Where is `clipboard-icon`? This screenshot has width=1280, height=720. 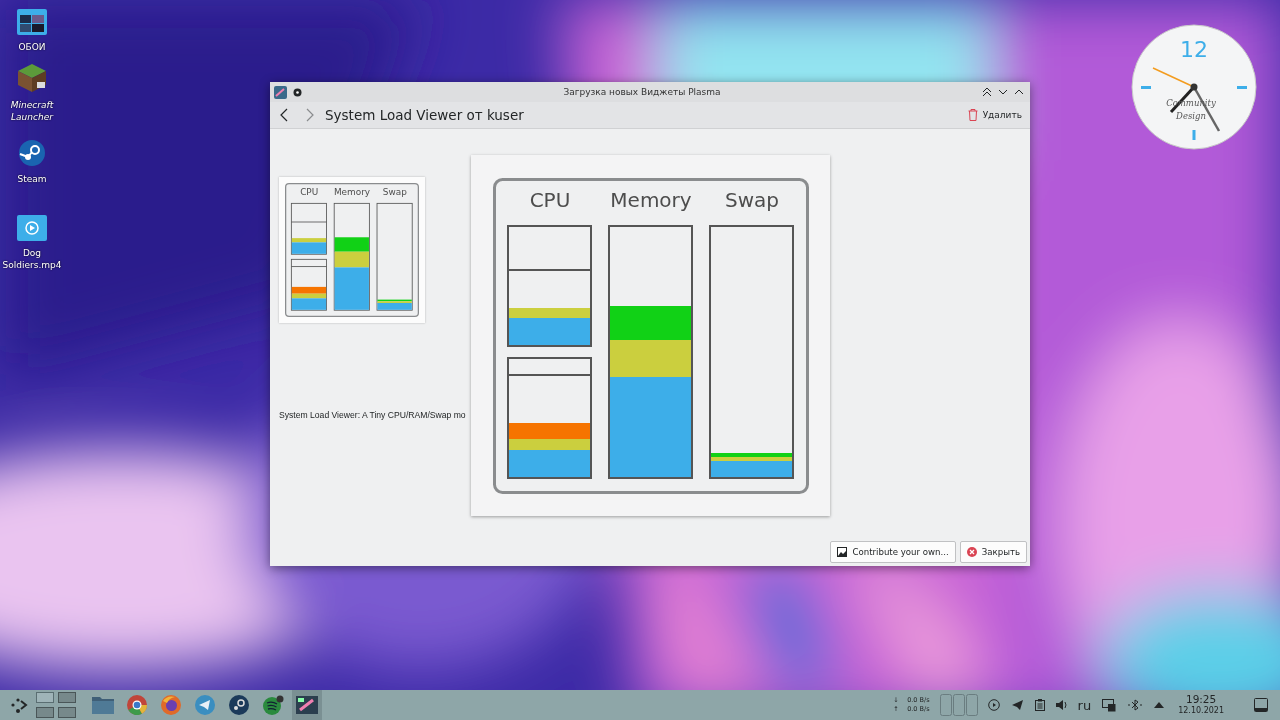
clipboard-icon is located at coordinates (1039, 705).